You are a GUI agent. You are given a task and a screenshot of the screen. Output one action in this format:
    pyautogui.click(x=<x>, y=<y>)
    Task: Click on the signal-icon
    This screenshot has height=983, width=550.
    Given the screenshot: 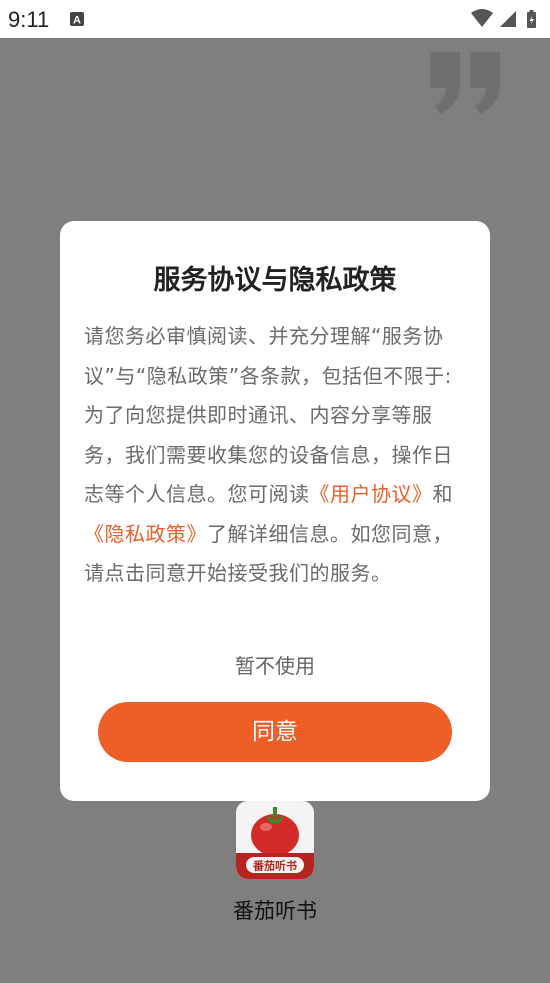 What is the action you would take?
    pyautogui.click(x=508, y=19)
    